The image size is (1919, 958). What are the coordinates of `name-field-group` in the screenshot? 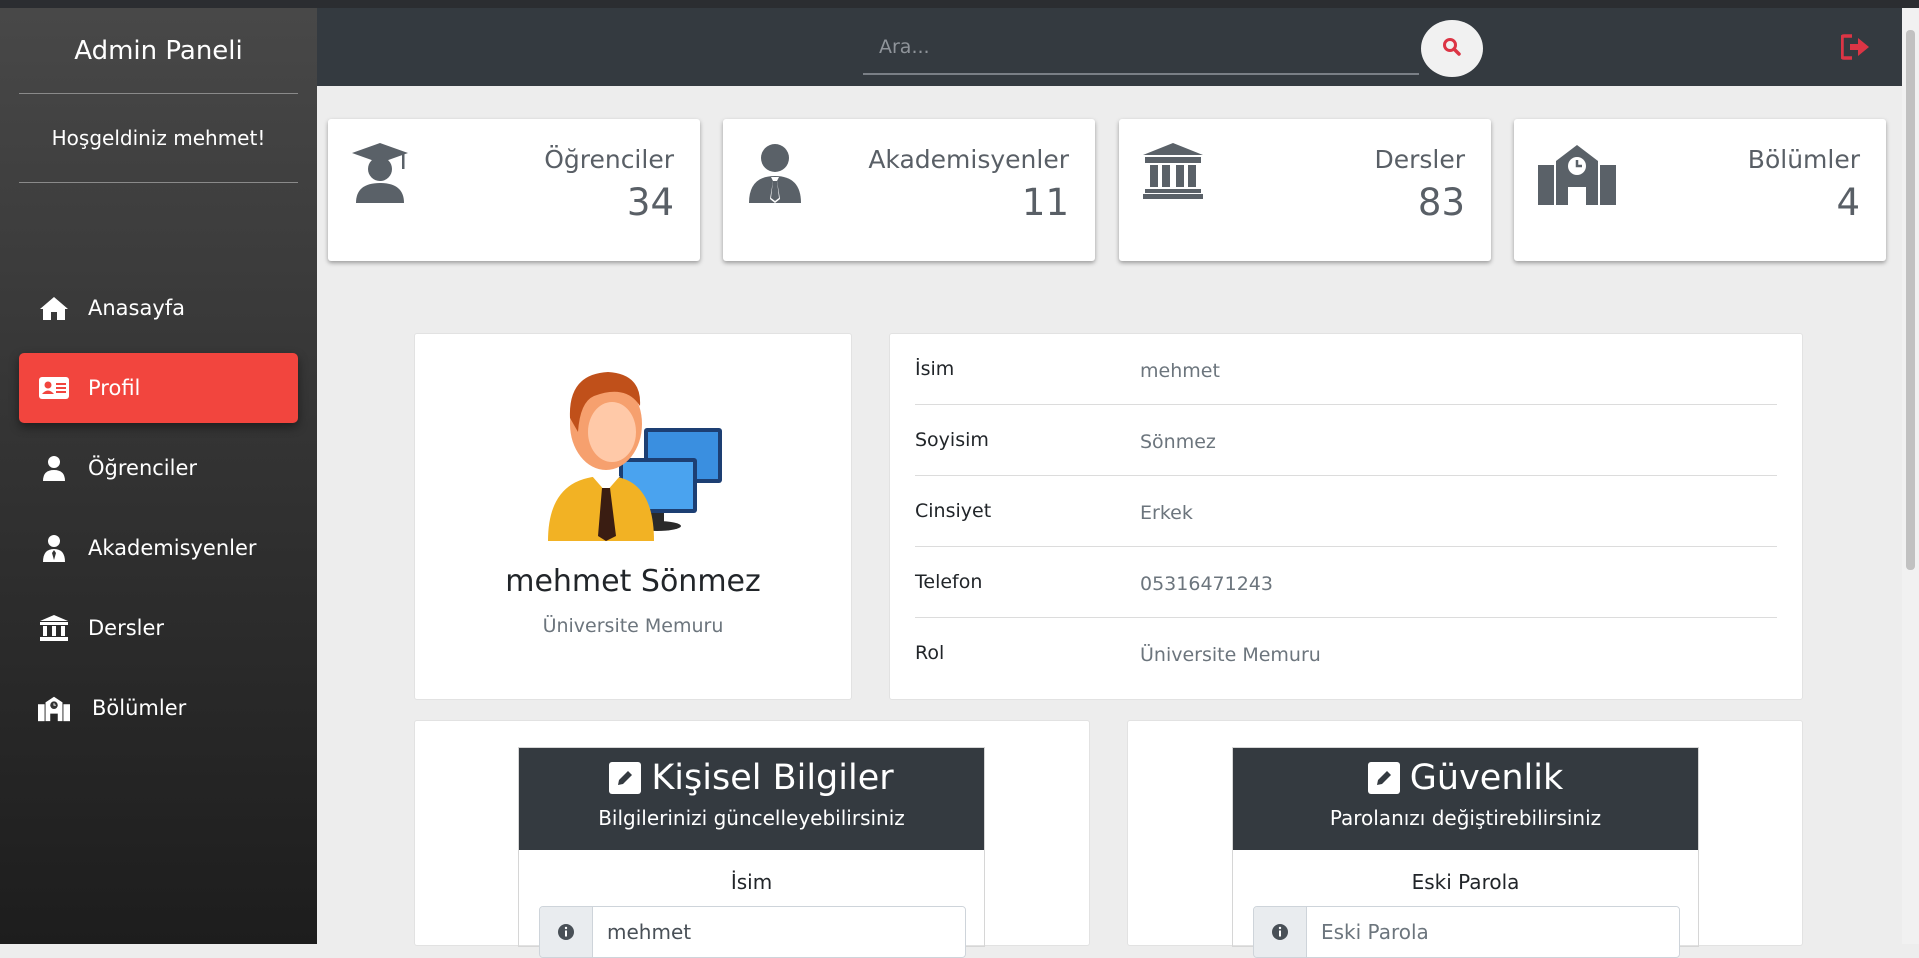 It's located at (752, 932).